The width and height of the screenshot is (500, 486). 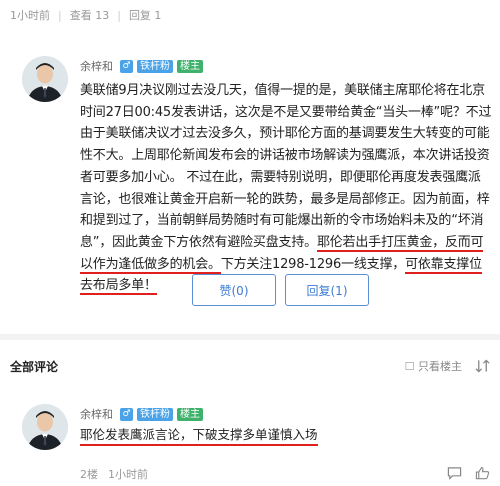 What do you see at coordinates (145, 15) in the screenshot?
I see `post-replies: 回复 1` at bounding box center [145, 15].